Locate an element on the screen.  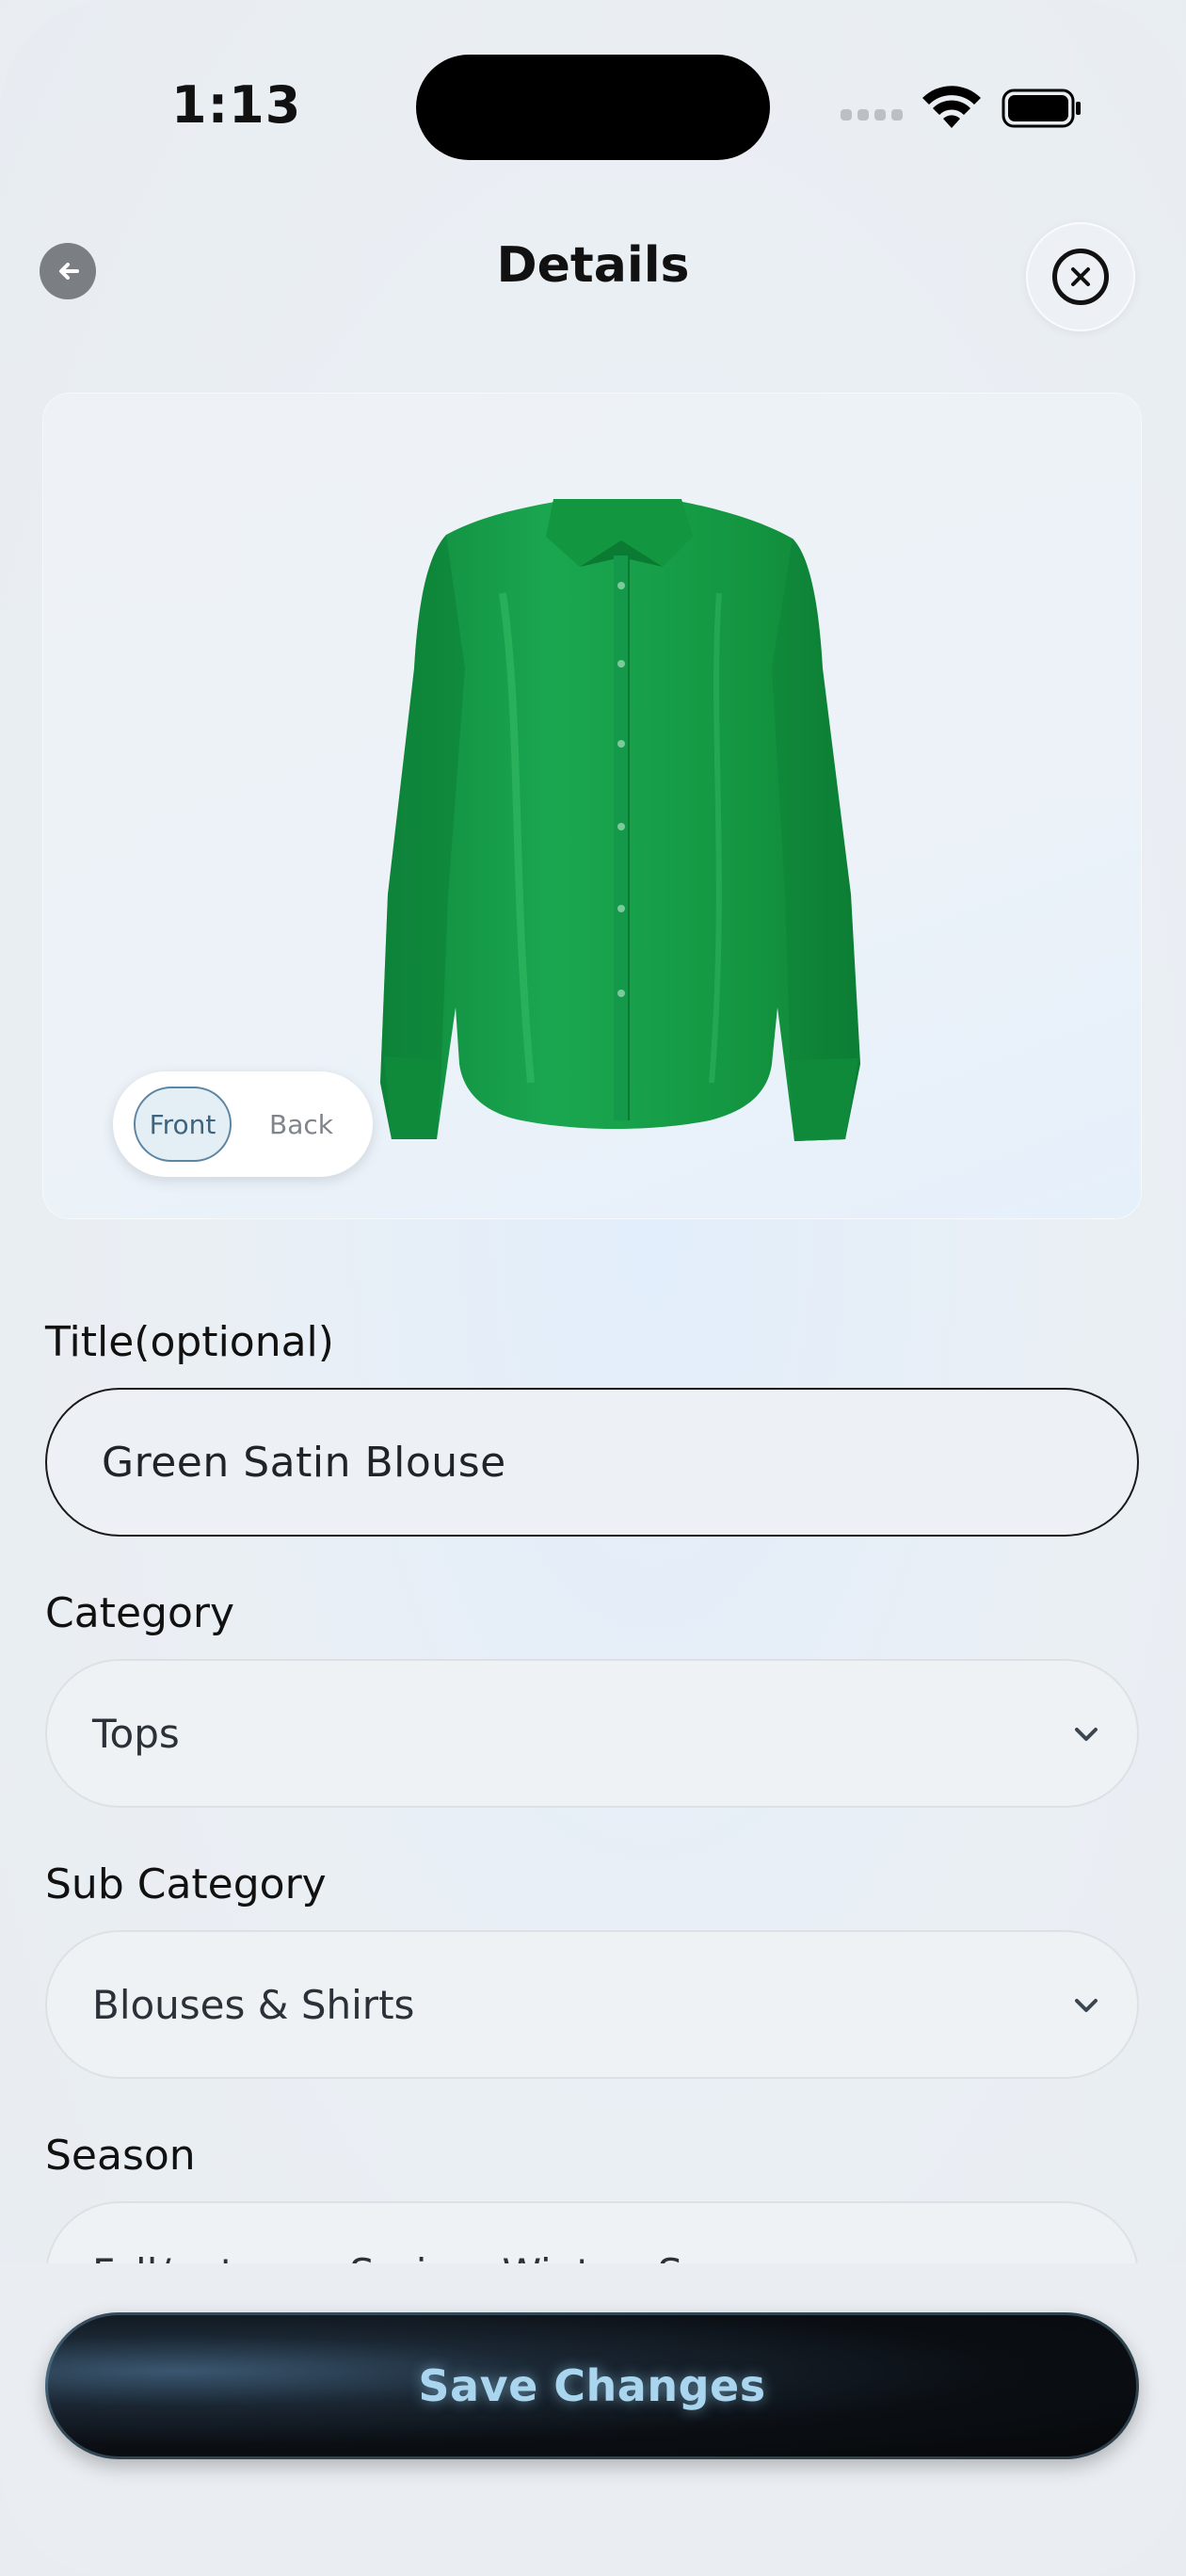
subcategory-value: Blouses & Shirts is located at coordinates (253, 2004).